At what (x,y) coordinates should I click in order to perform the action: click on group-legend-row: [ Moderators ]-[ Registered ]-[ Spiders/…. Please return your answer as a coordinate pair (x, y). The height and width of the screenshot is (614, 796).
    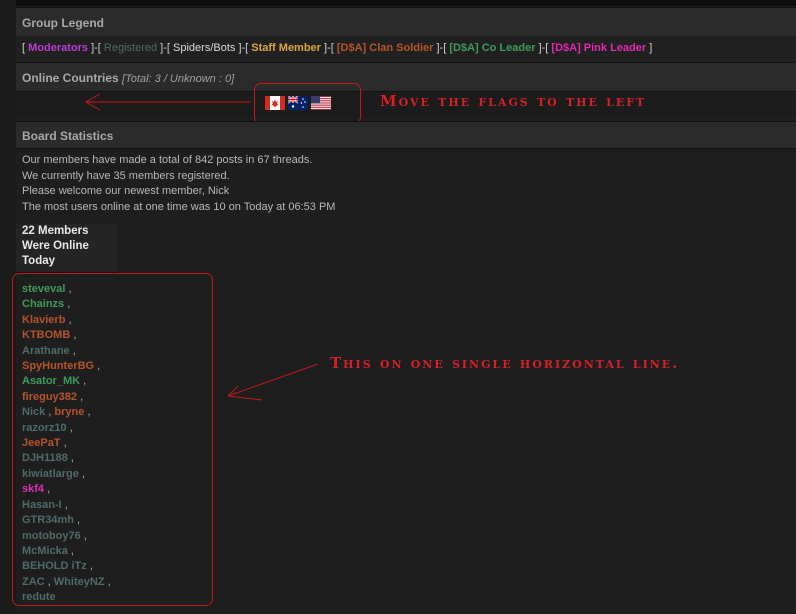
    Looking at the image, I should click on (406, 49).